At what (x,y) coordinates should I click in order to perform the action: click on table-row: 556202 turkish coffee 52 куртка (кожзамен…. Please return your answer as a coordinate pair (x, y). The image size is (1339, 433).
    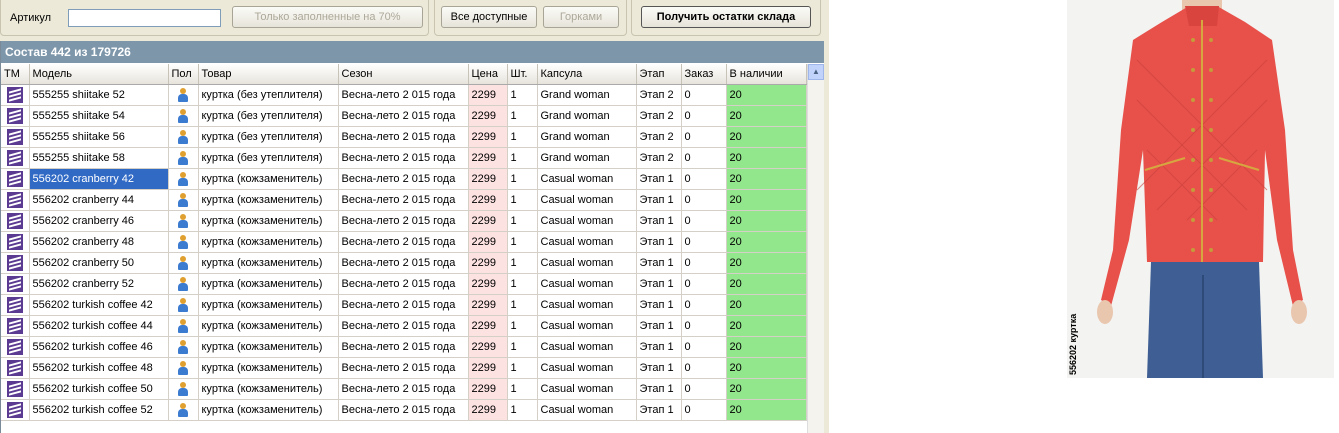
    Looking at the image, I should click on (404, 410).